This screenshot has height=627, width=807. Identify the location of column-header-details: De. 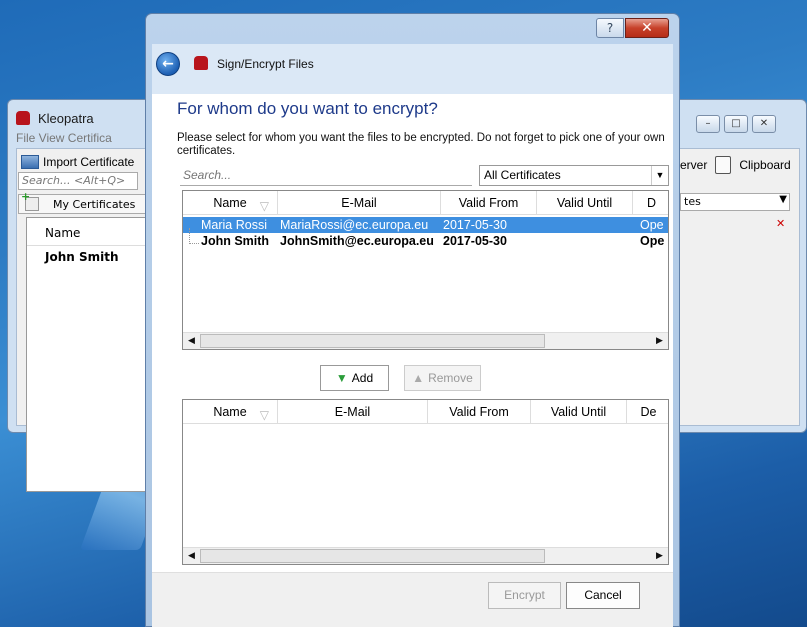
(647, 412).